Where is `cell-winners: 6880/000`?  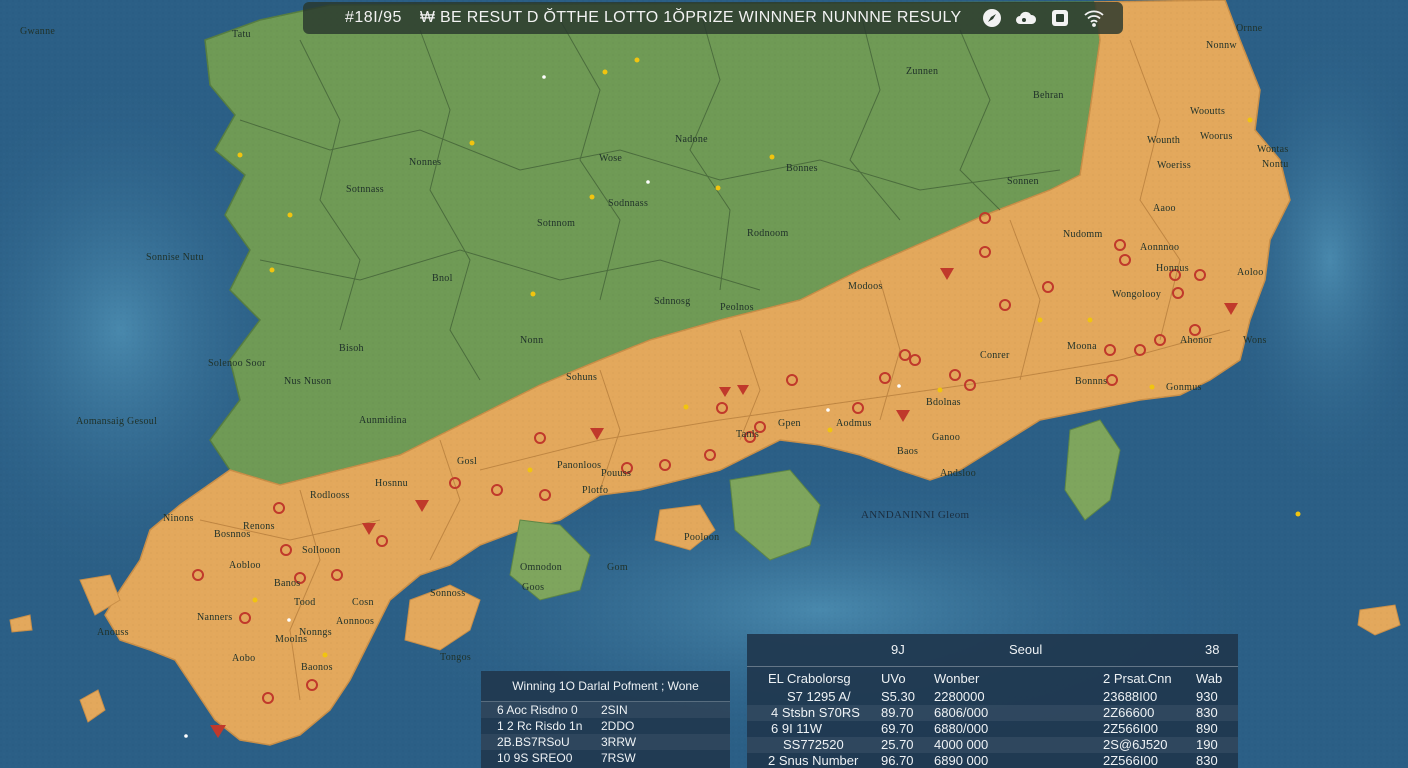 cell-winners: 6880/000 is located at coordinates (961, 728).